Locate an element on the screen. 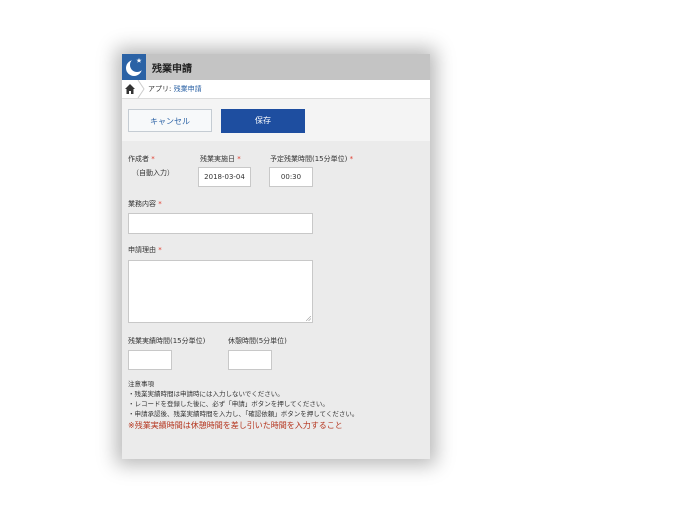  actual-hours-input is located at coordinates (150, 360).